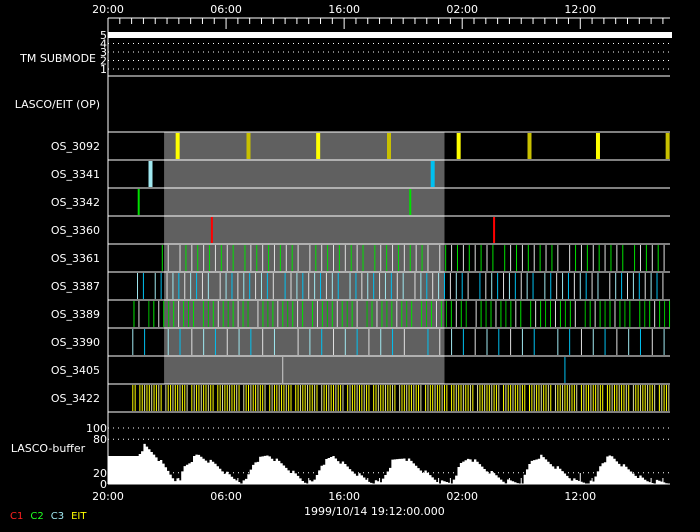 The width and height of the screenshot is (700, 532). Describe the element at coordinates (79, 516) in the screenshot. I see `legend-item-eit: EIT` at that location.